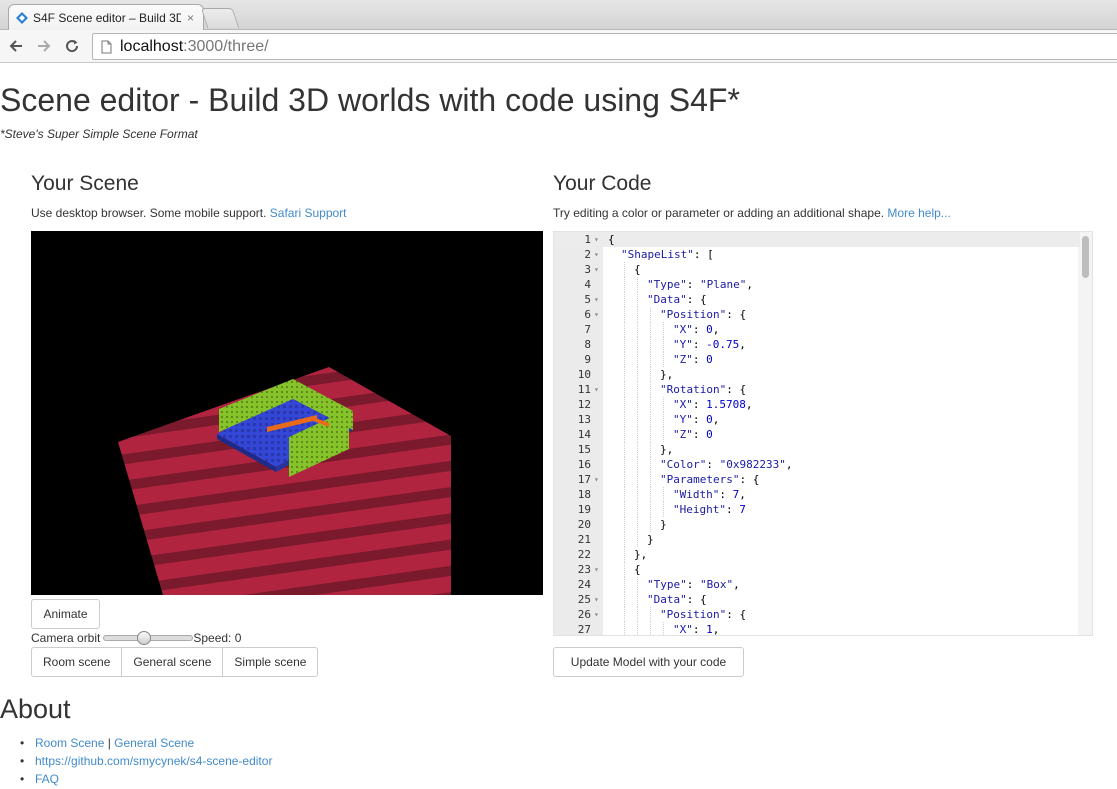  Describe the element at coordinates (817, 569) in the screenshot. I see `code-line: 23 ▾ {` at that location.